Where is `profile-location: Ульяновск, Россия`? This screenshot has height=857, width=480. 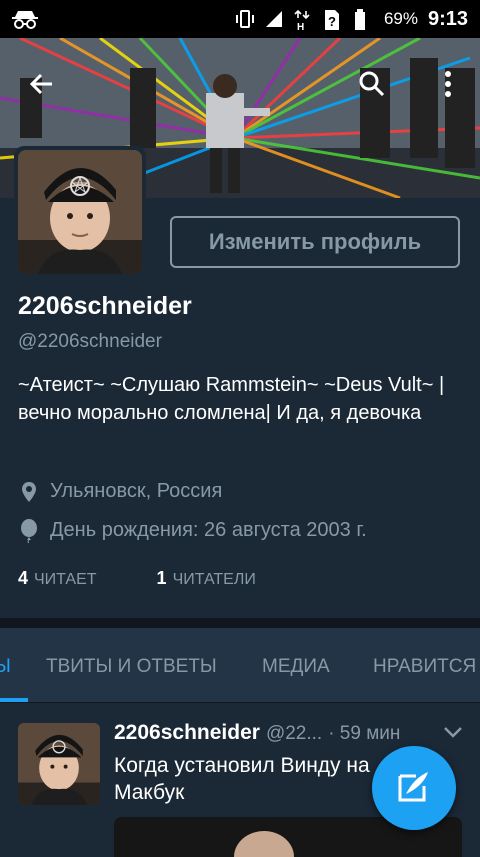
profile-location: Ульяновск, Россия is located at coordinates (120, 491).